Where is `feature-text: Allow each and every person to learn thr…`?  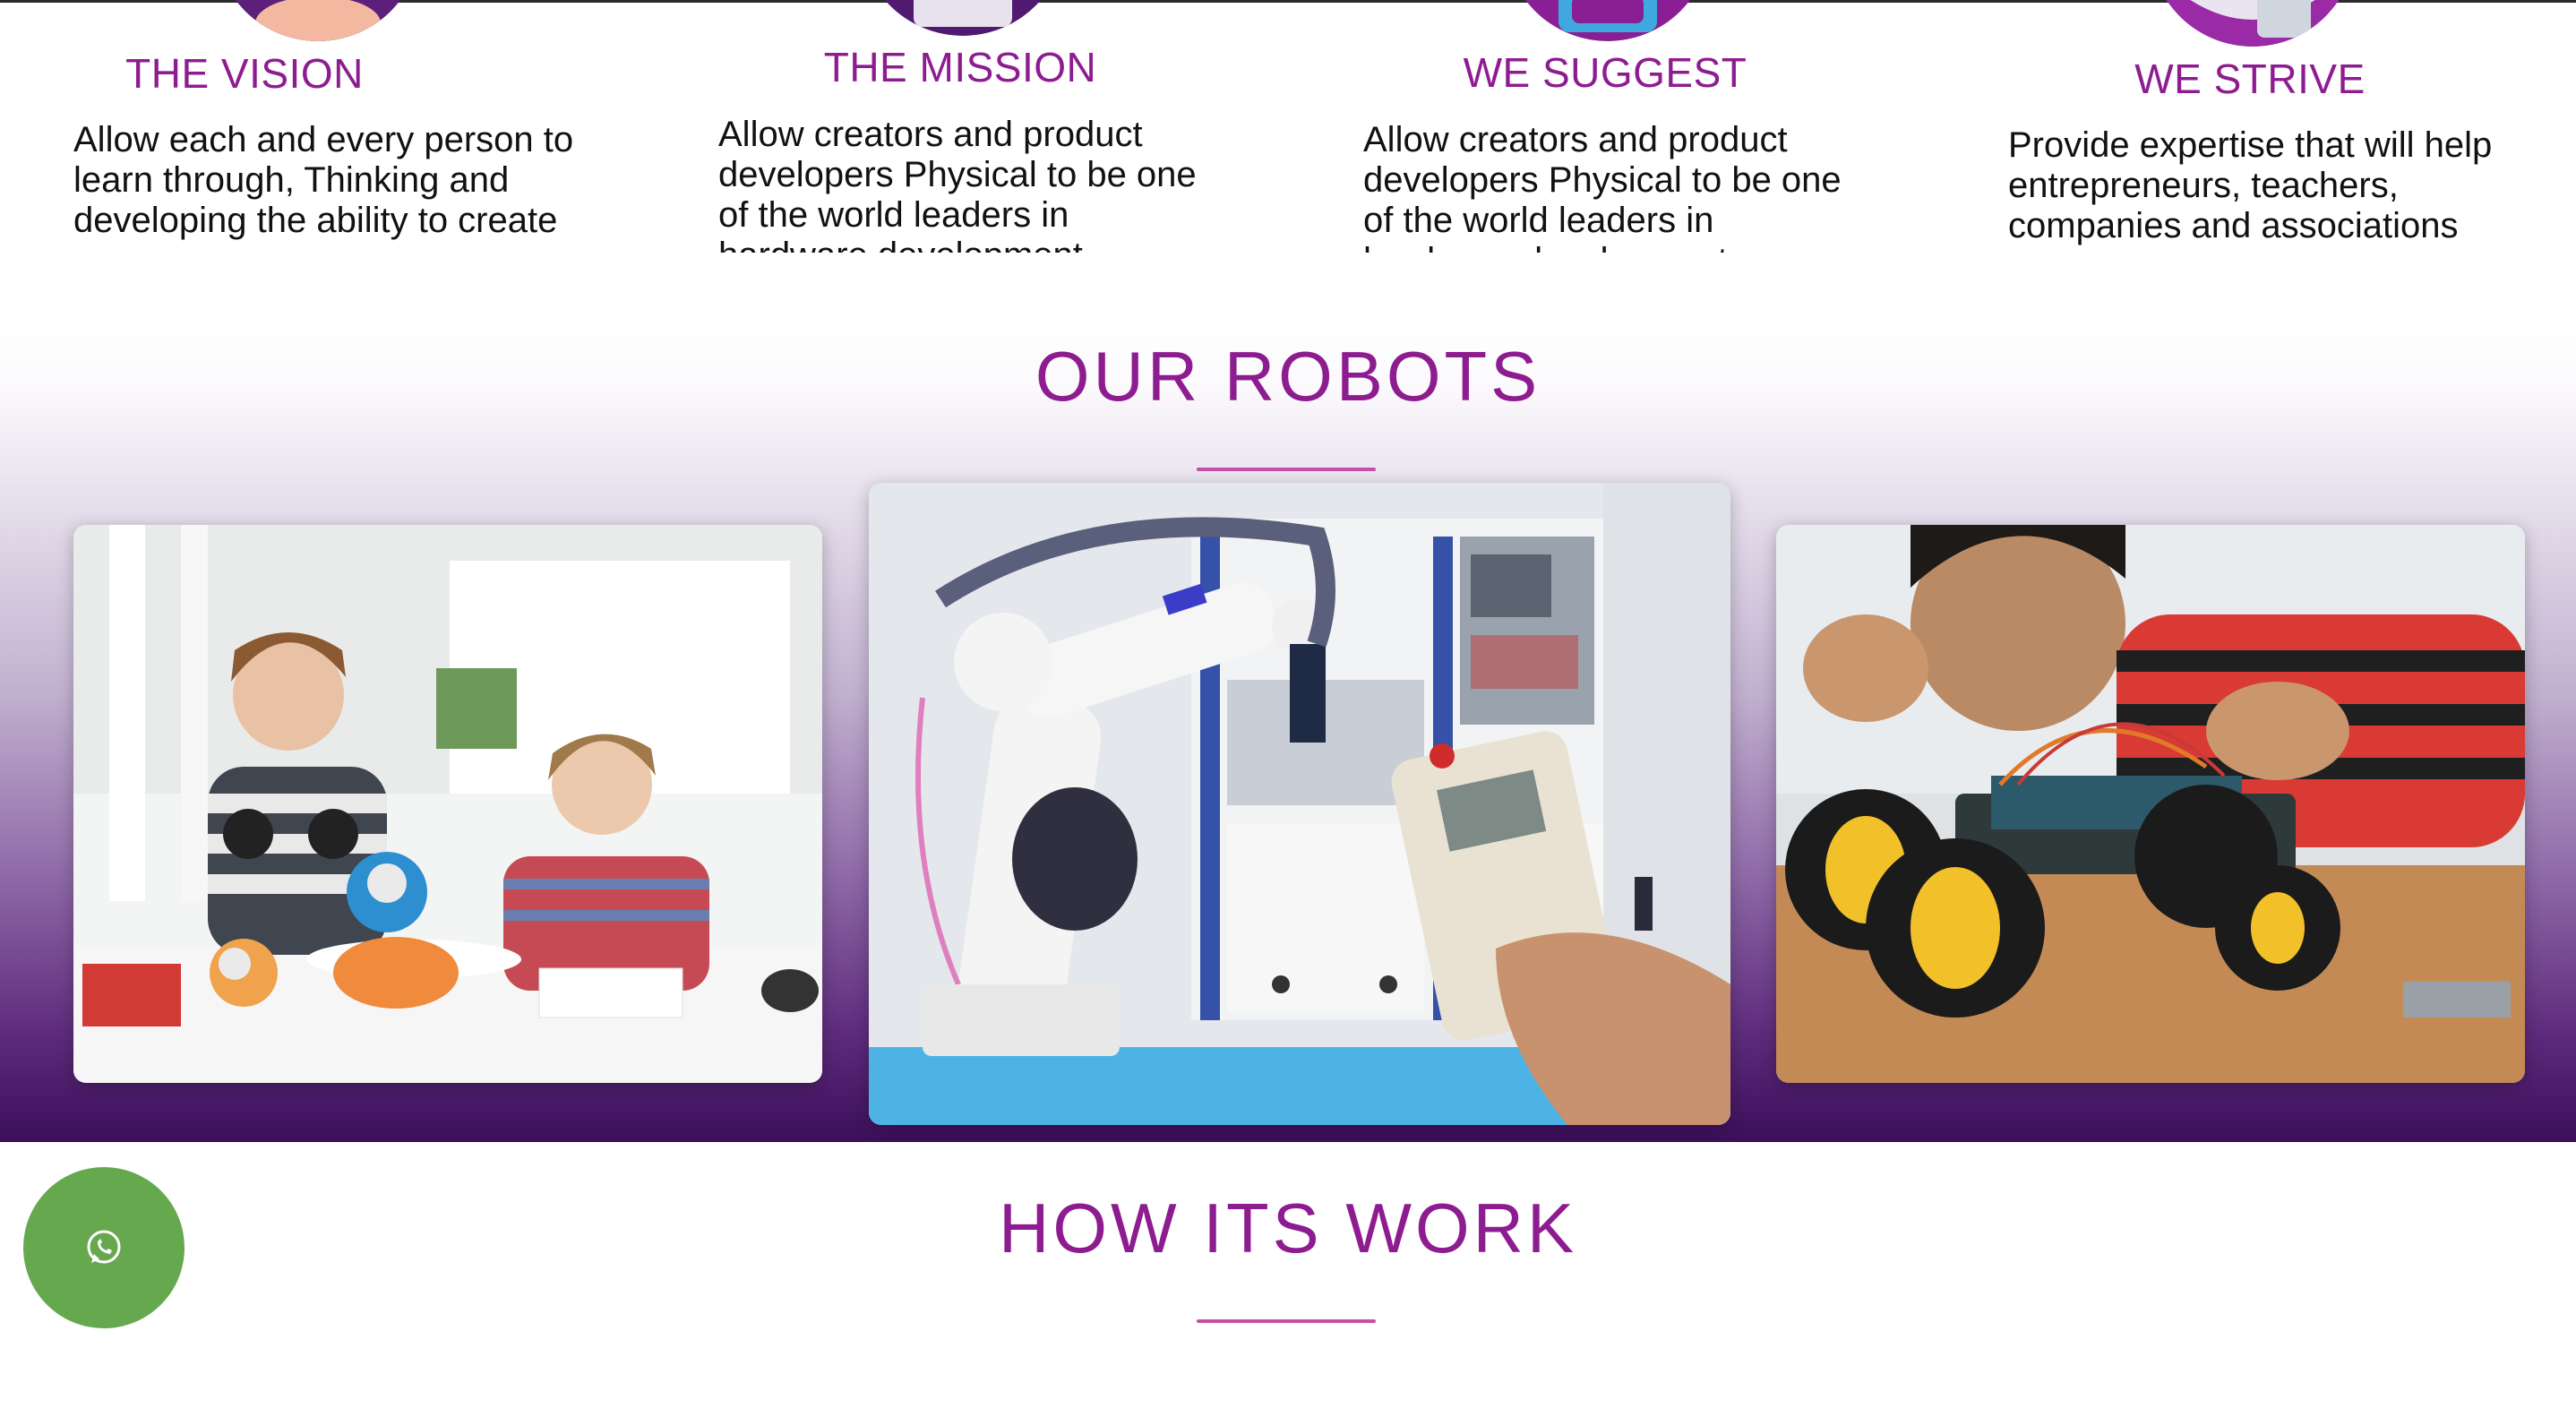 feature-text: Allow each and every person to learn thr… is located at coordinates (323, 181).